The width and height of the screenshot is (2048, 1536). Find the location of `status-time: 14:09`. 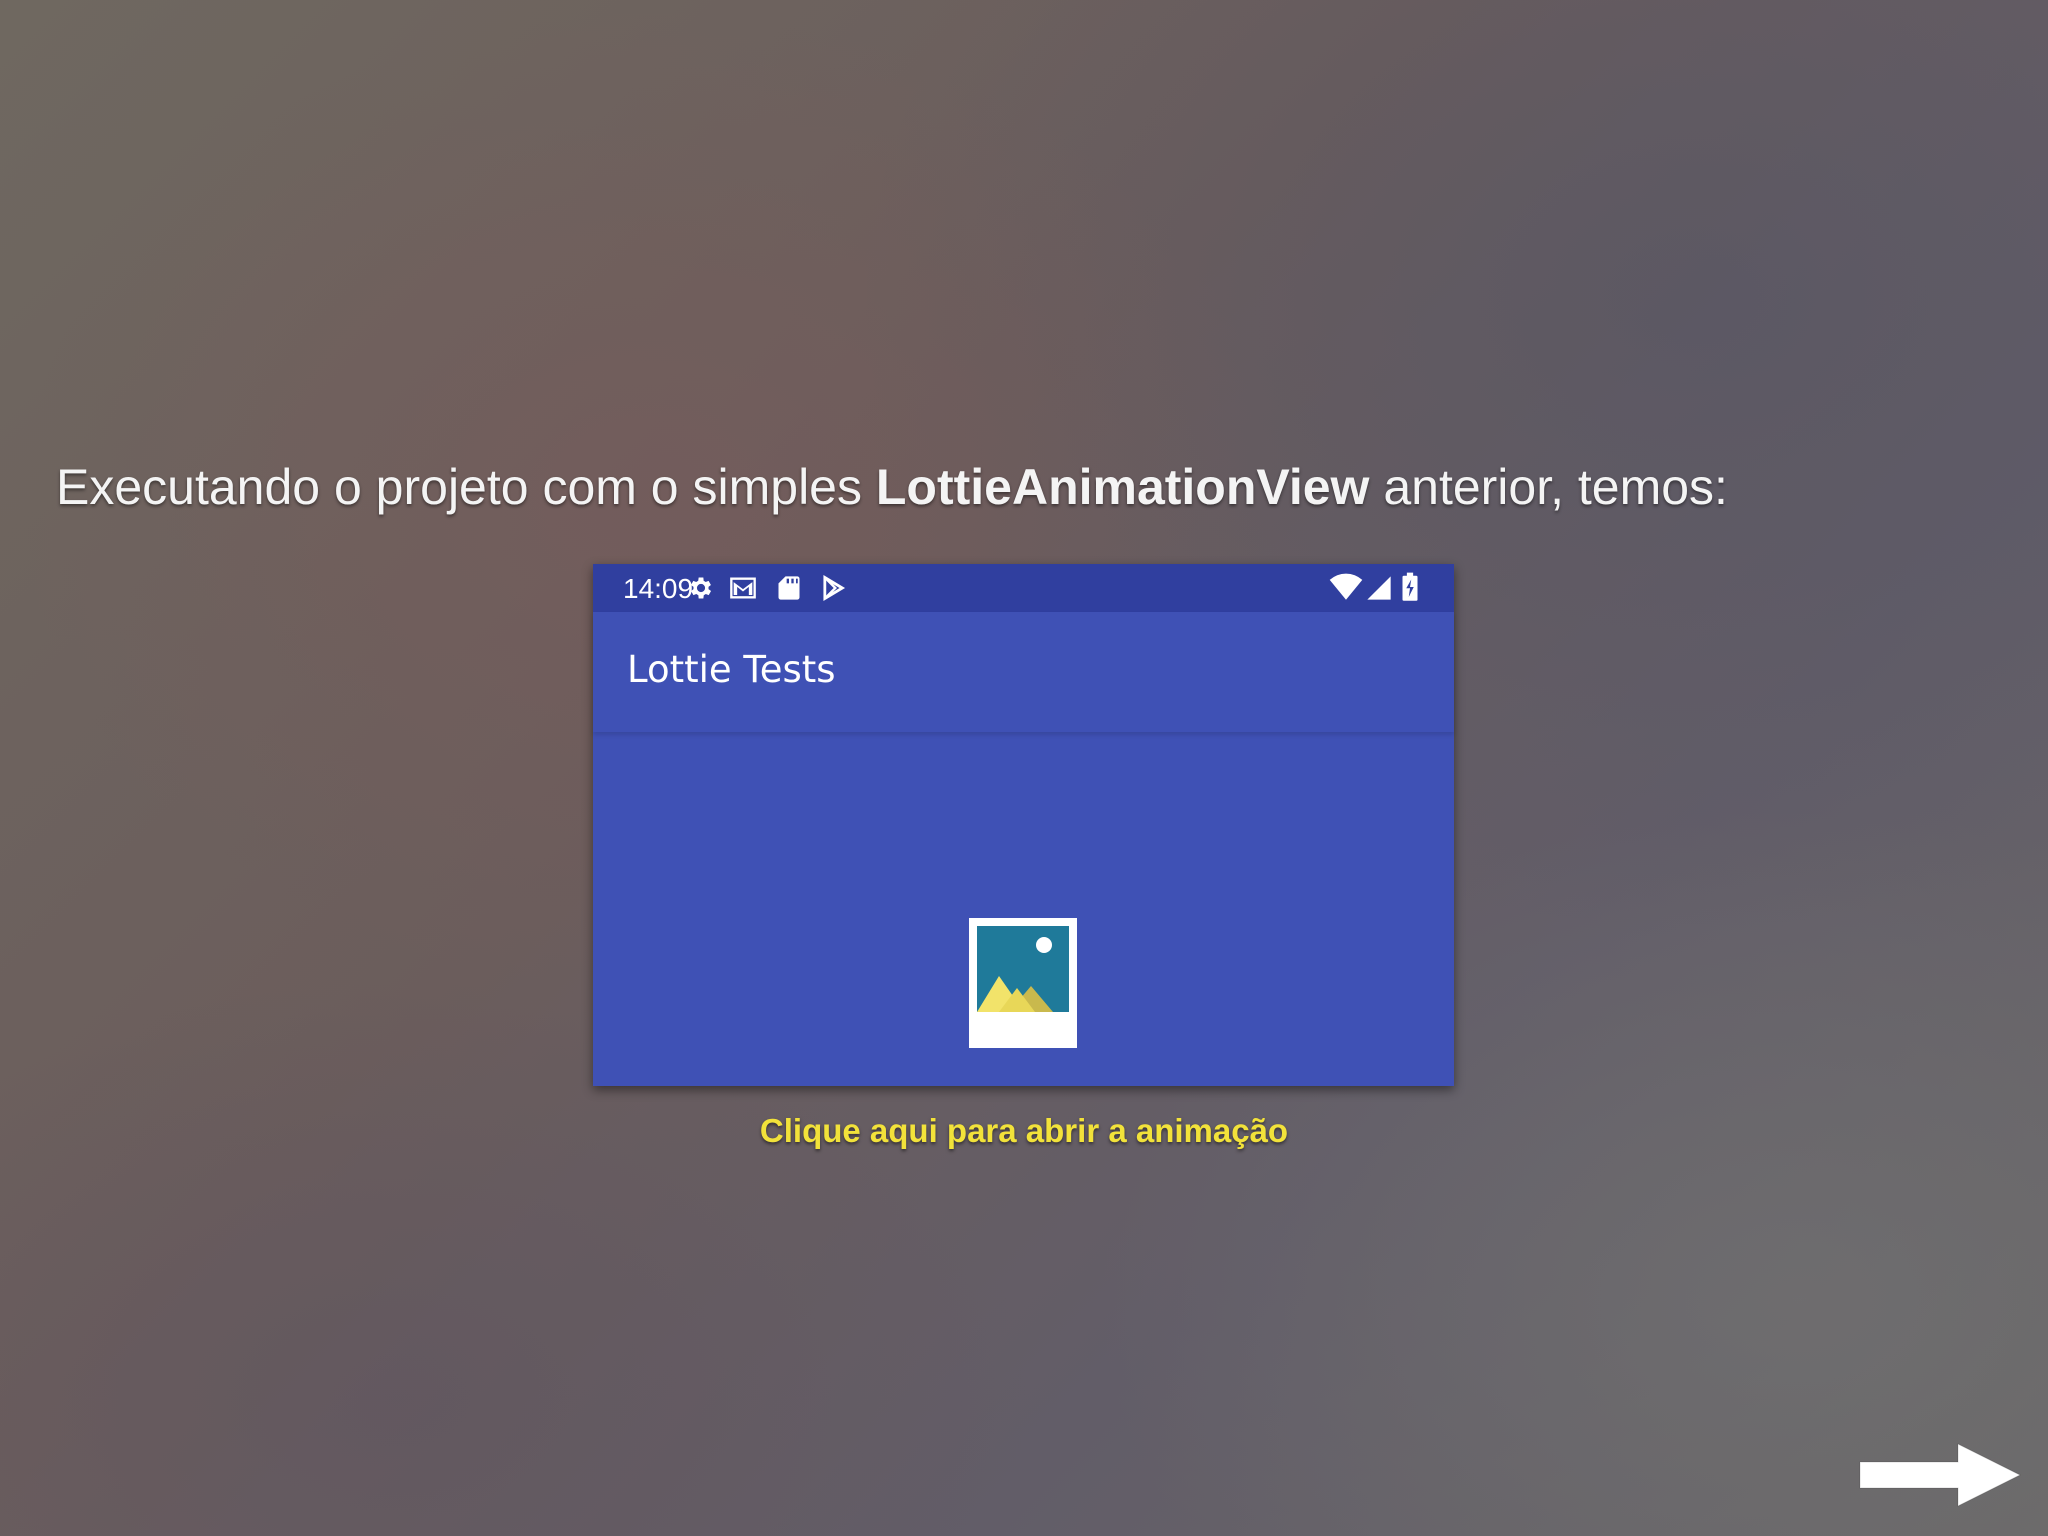

status-time: 14:09 is located at coordinates (658, 588).